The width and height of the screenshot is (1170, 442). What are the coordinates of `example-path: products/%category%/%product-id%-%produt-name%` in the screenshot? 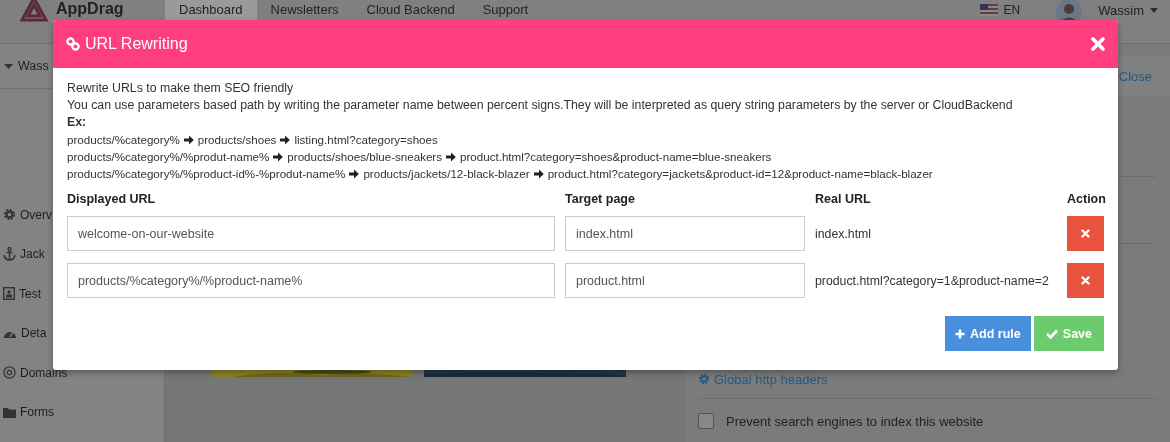 It's located at (206, 174).